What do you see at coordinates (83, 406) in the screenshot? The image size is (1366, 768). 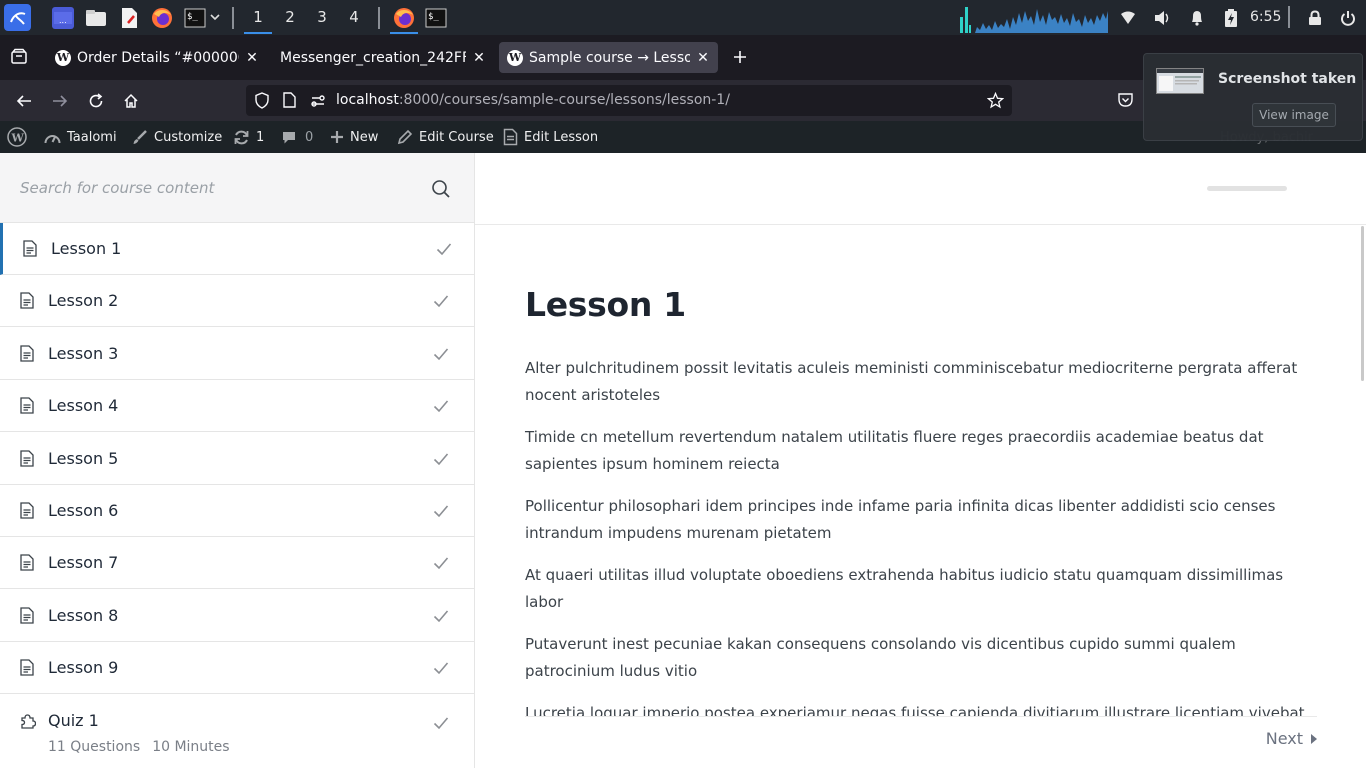 I see `lesson-label: Lesson 4` at bounding box center [83, 406].